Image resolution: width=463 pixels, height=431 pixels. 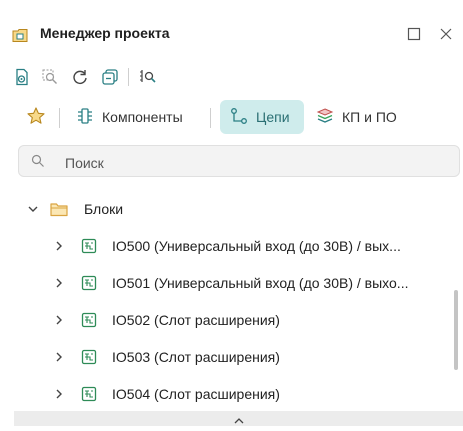 I want to click on chevron-up-icon, so click(x=239, y=419).